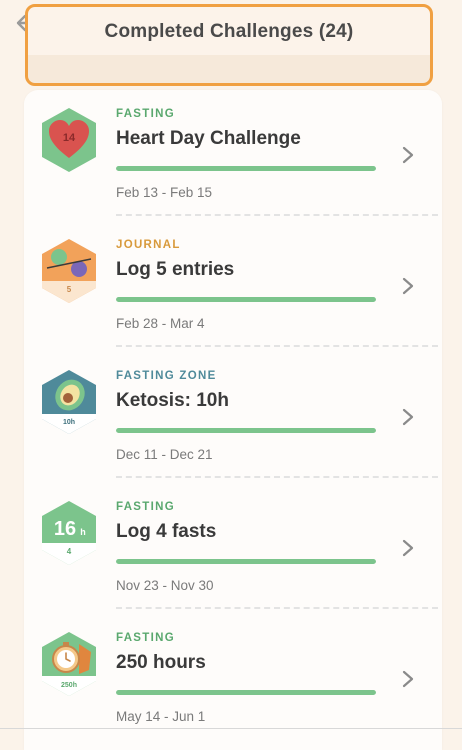 The image size is (462, 750). Describe the element at coordinates (175, 269) in the screenshot. I see `challenge-name: Log 5 entries` at that location.